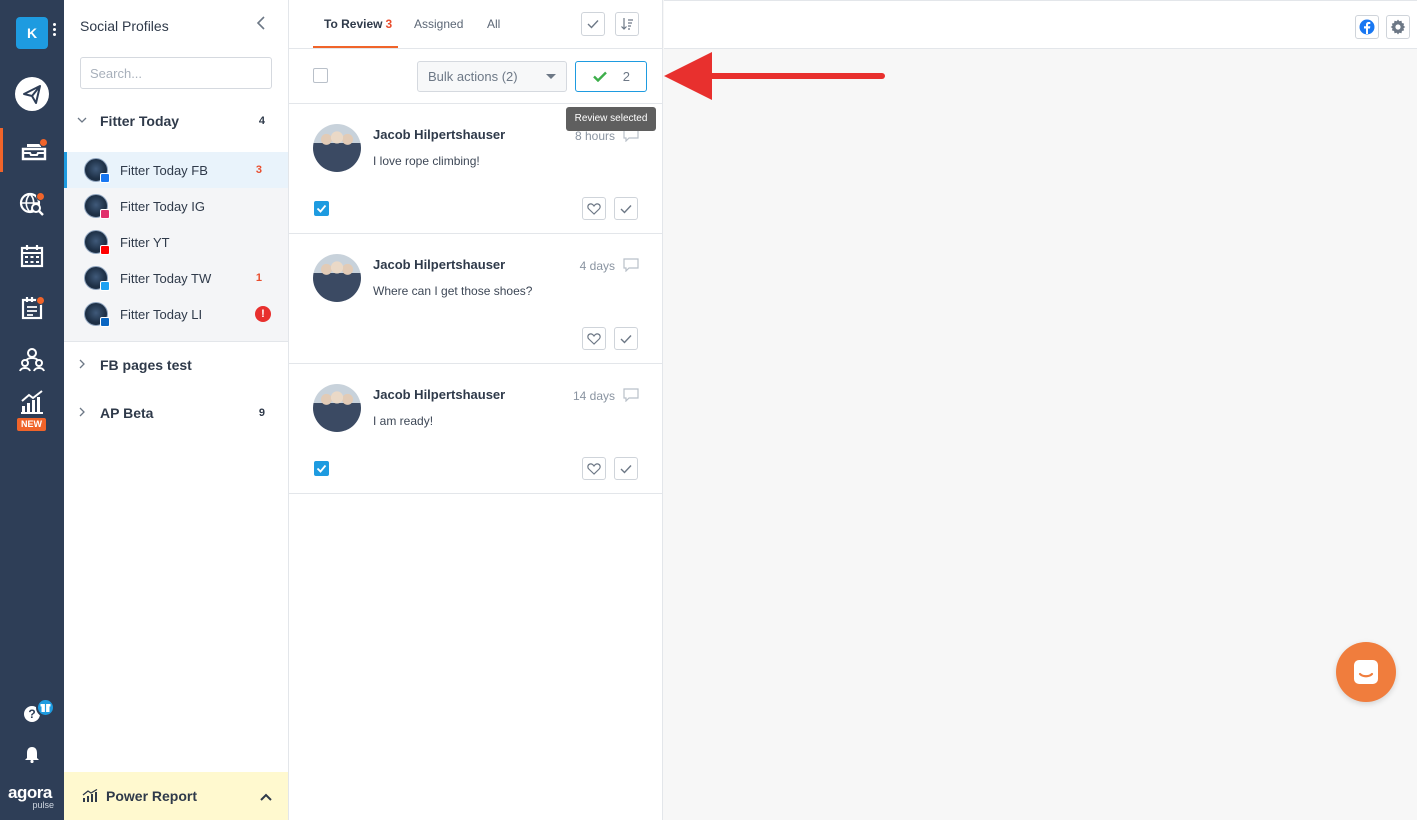 The image size is (1417, 820). Describe the element at coordinates (493, 24) in the screenshot. I see `tab-all: All` at that location.